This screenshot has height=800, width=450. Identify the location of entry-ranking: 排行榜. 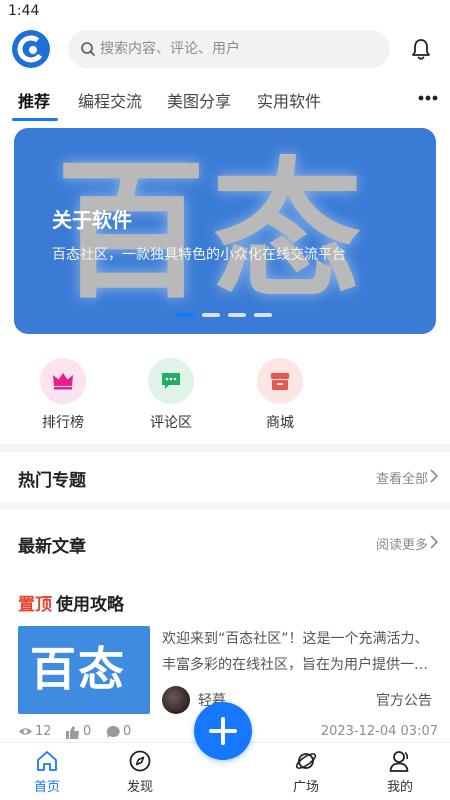
(63, 395).